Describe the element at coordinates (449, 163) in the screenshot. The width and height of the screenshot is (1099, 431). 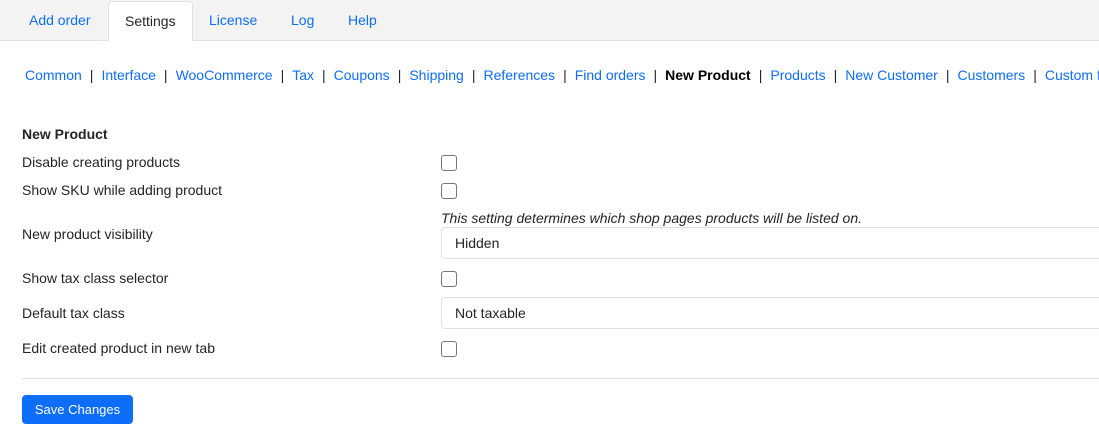
I see `disable-creating-checkbox` at that location.